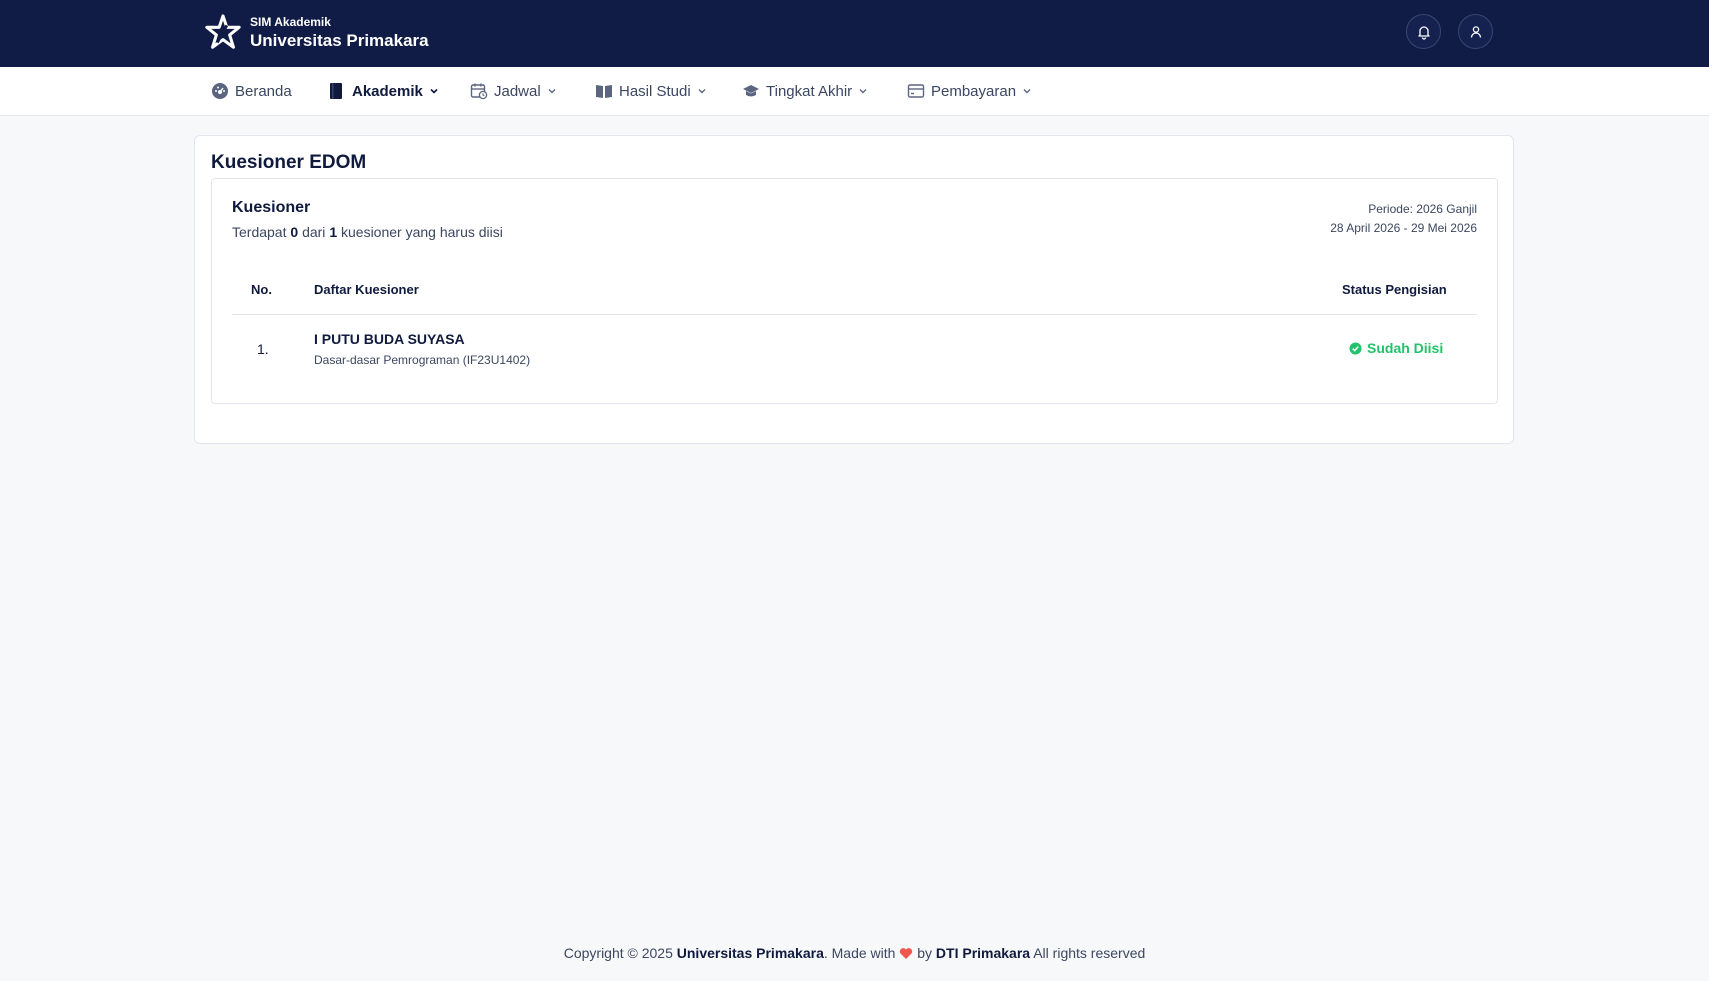 This screenshot has height=981, width=1709. Describe the element at coordinates (1089, 953) in the screenshot. I see `rights-text: All rights reserved` at that location.